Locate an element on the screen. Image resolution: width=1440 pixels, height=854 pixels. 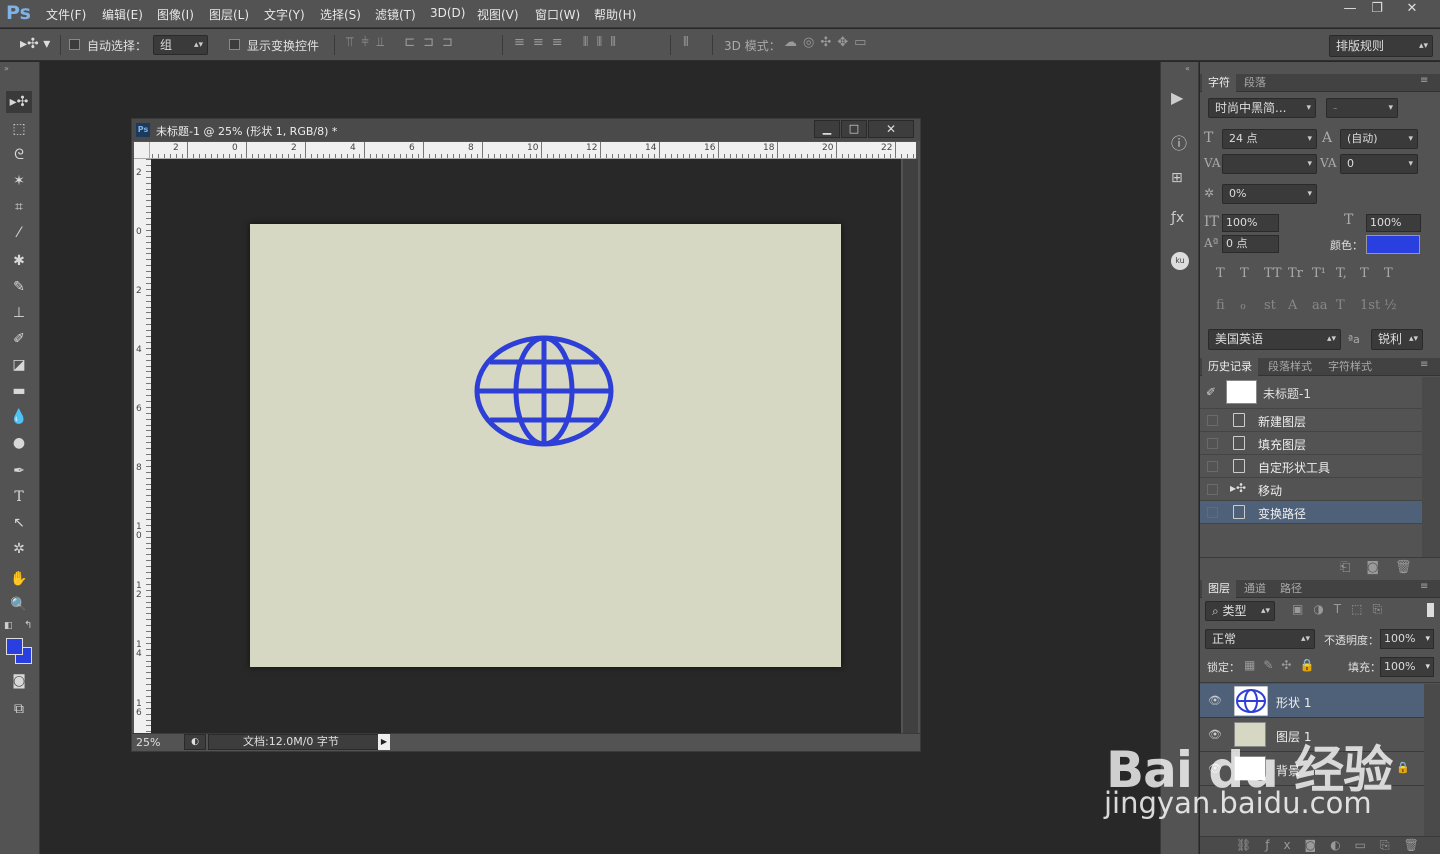
text-style-button-0: T is located at coordinates (1220, 273).